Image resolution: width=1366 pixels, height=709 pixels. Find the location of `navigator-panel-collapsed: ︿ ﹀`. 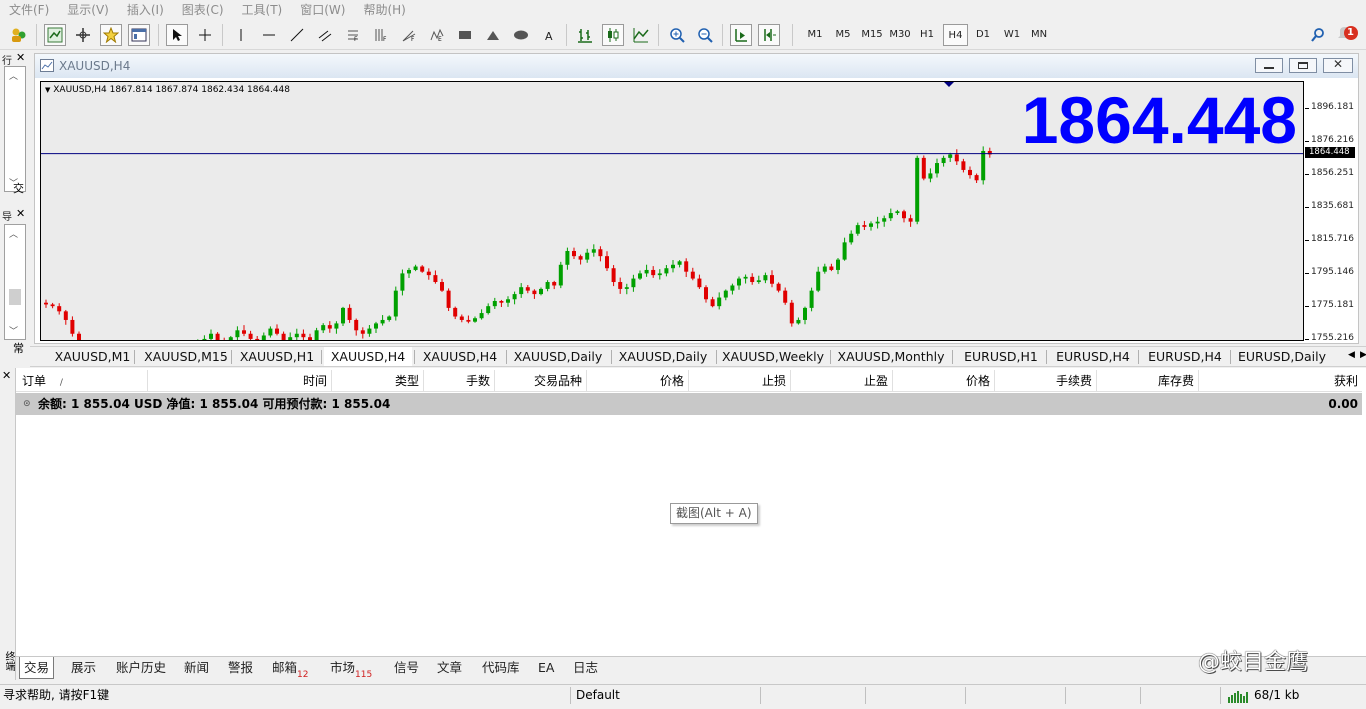

navigator-panel-collapsed: ︿ ﹀ is located at coordinates (15, 282).